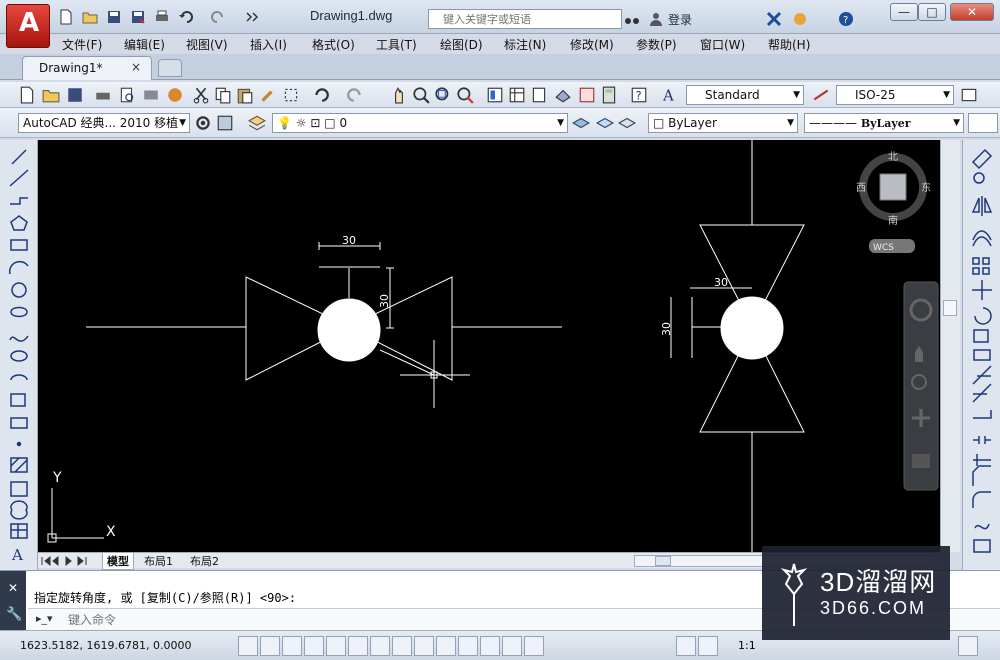 The height and width of the screenshot is (660, 1000). Describe the element at coordinates (13, 588) in the screenshot. I see `close-command-icon: ✕` at that location.